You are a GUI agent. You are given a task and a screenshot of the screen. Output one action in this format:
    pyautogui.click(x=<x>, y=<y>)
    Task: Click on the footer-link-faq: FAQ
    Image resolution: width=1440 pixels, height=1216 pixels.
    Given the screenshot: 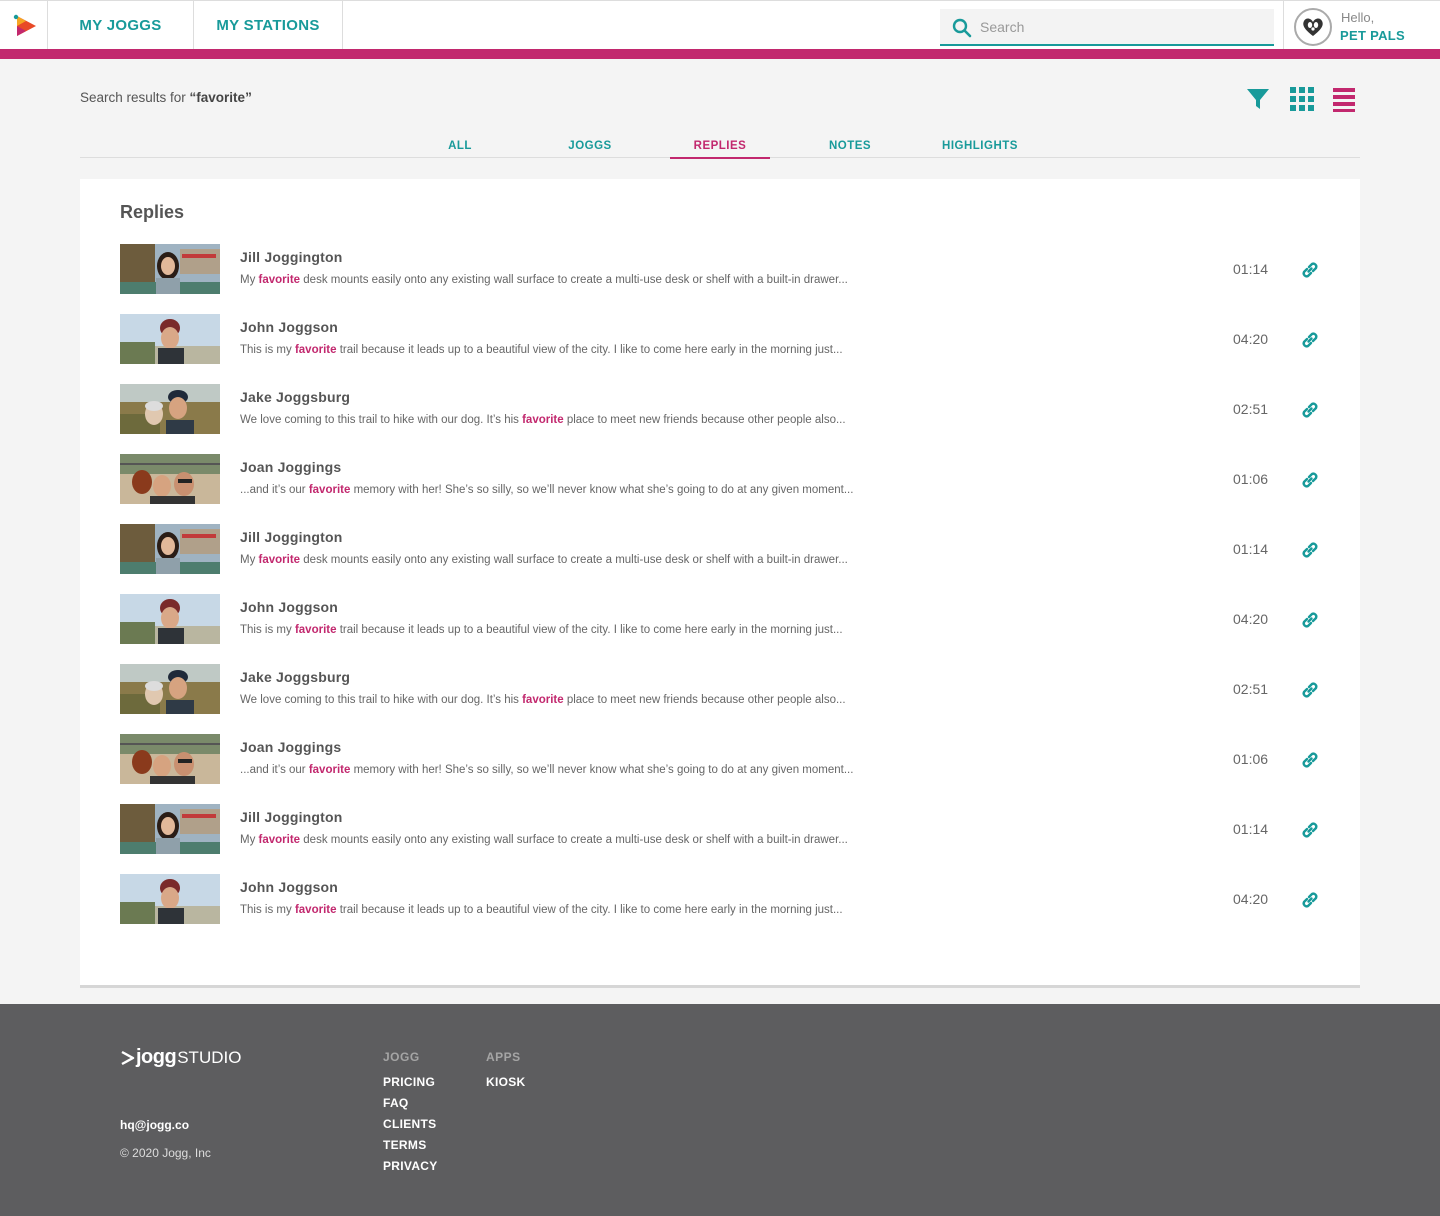 What is the action you would take?
    pyautogui.click(x=396, y=1103)
    